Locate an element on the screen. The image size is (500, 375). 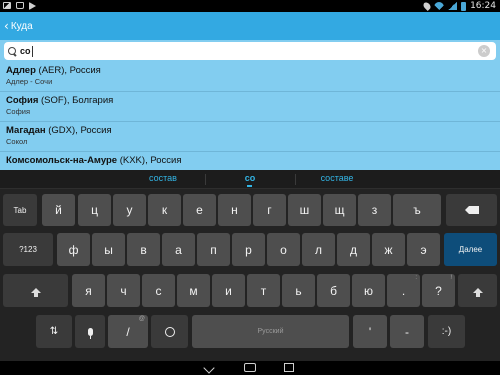
language-switch-key is located at coordinates (169, 331).